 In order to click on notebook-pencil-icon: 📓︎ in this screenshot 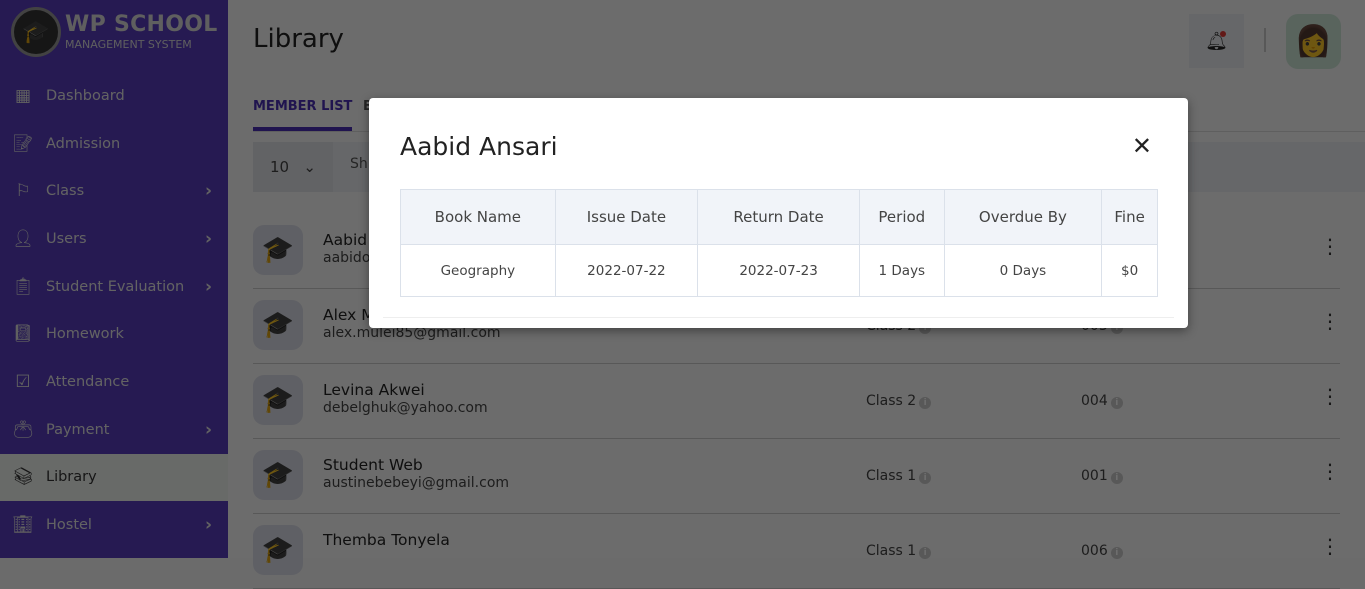, I will do `click(23, 334)`.